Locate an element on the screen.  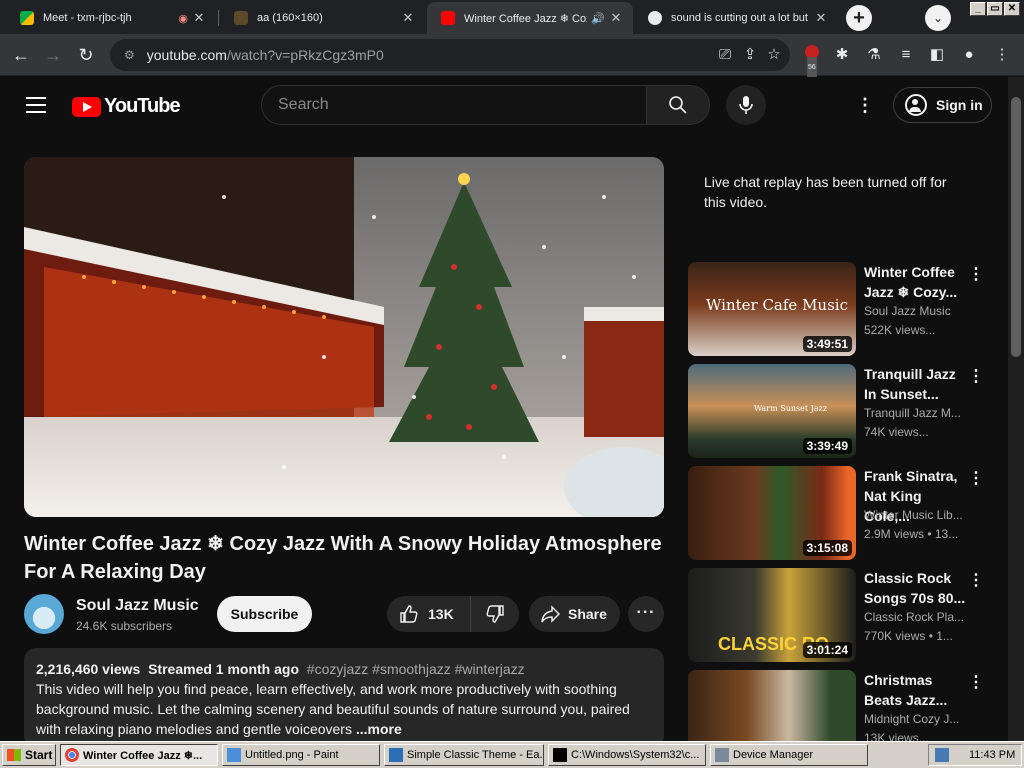
tab-meet: Meet - txm-rjbc-tjh ◉ ✕ is located at coordinates (111, 18).